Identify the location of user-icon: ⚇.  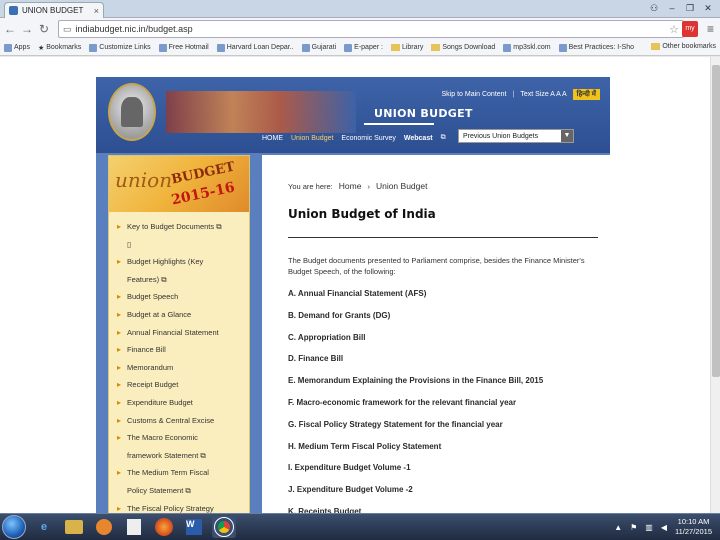
(654, 8).